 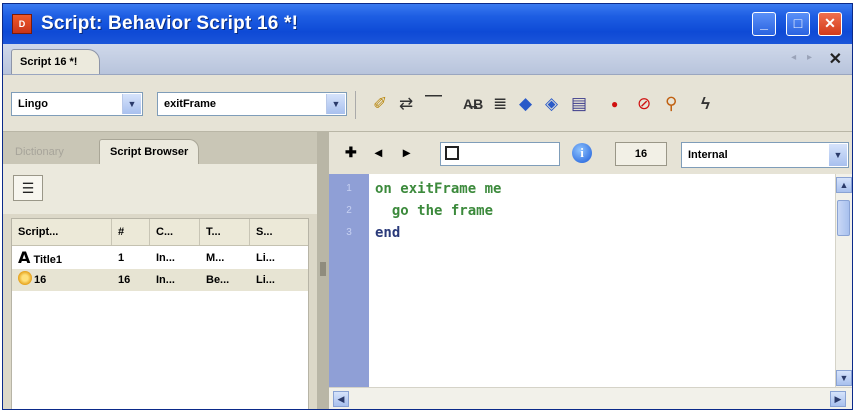 I want to click on comment-icon: ⇄, so click(x=406, y=104).